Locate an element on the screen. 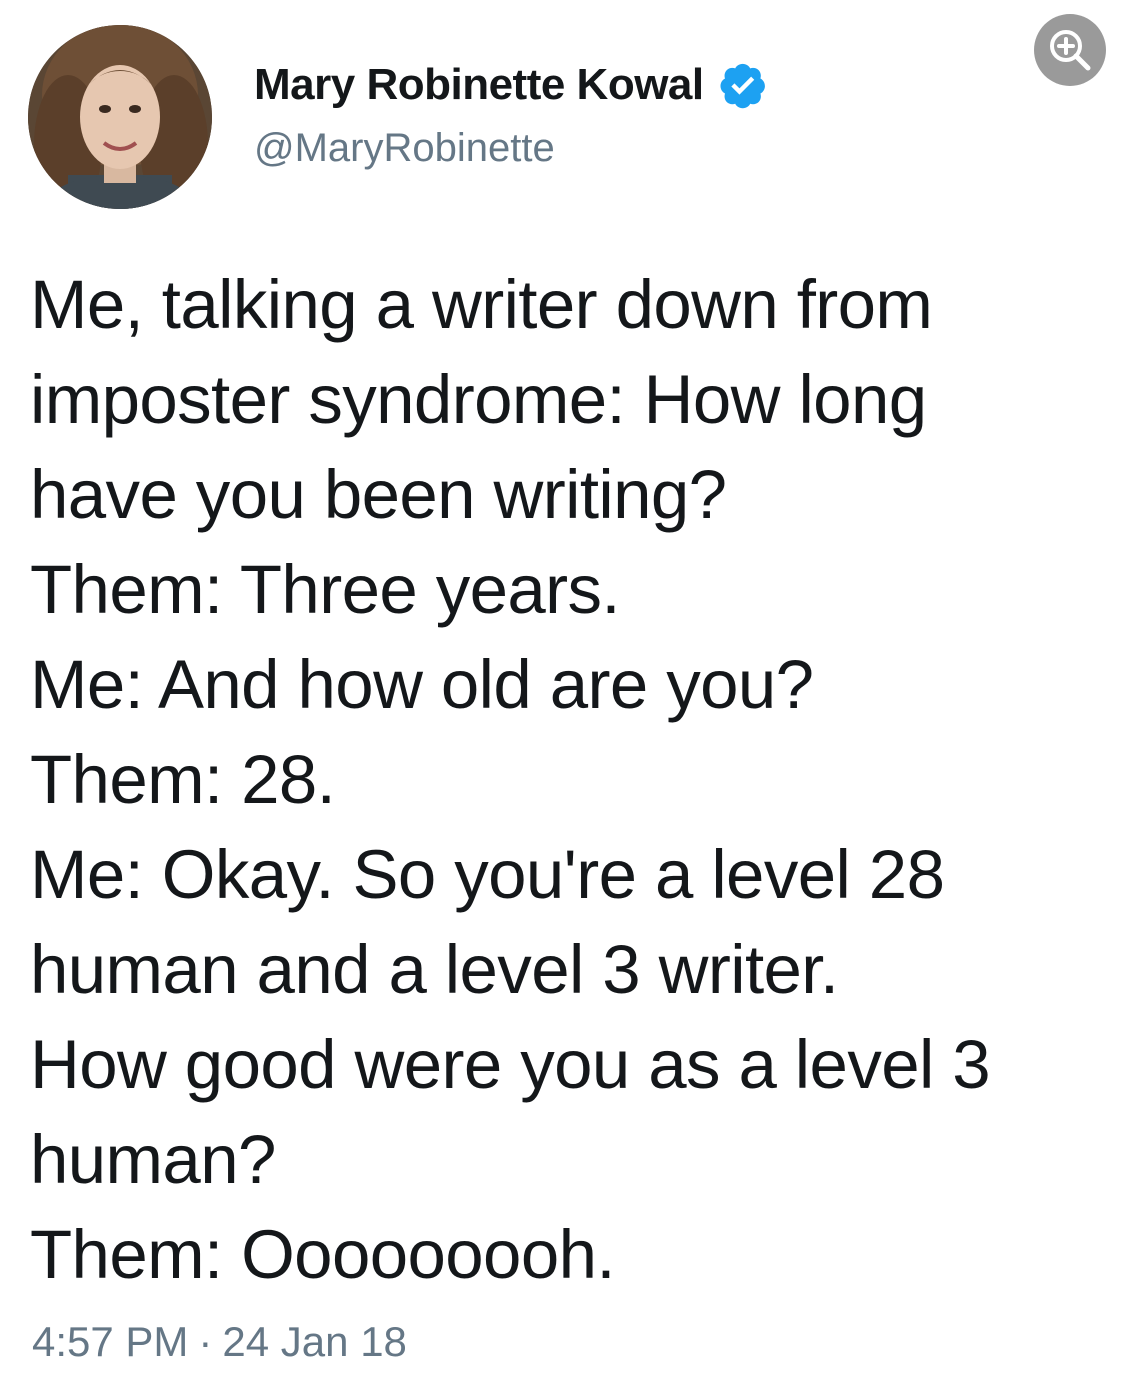 This screenshot has width=1126, height=1374. avatar is located at coordinates (120, 117).